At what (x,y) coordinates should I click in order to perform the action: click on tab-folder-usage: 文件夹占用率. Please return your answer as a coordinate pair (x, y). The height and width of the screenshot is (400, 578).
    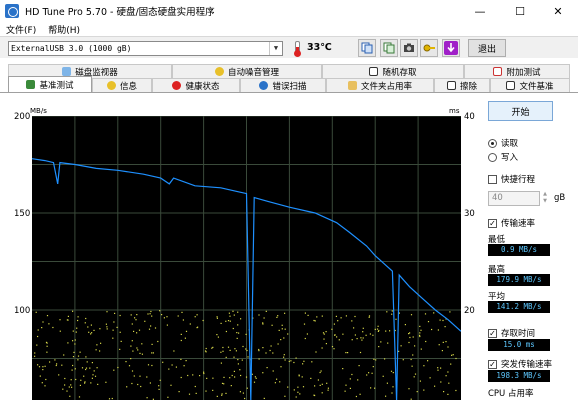
    Looking at the image, I should click on (380, 85).